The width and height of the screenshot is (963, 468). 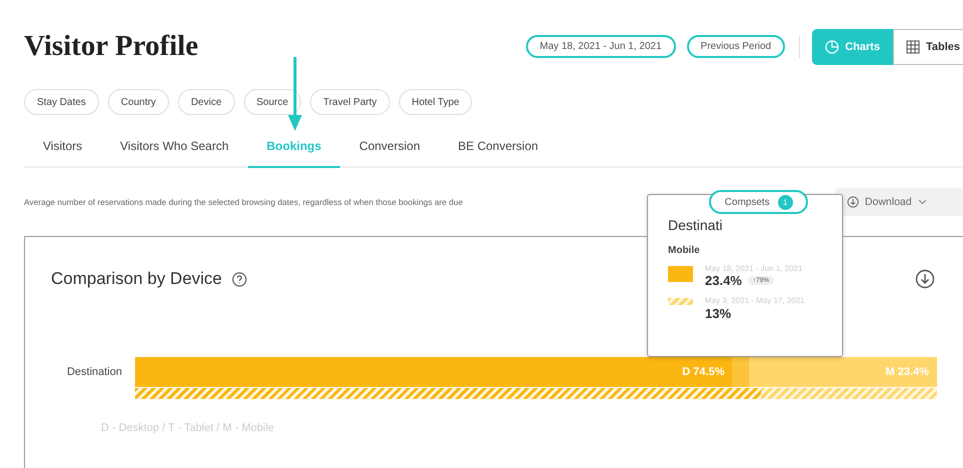 What do you see at coordinates (832, 47) in the screenshot?
I see `pie-chart-icon` at bounding box center [832, 47].